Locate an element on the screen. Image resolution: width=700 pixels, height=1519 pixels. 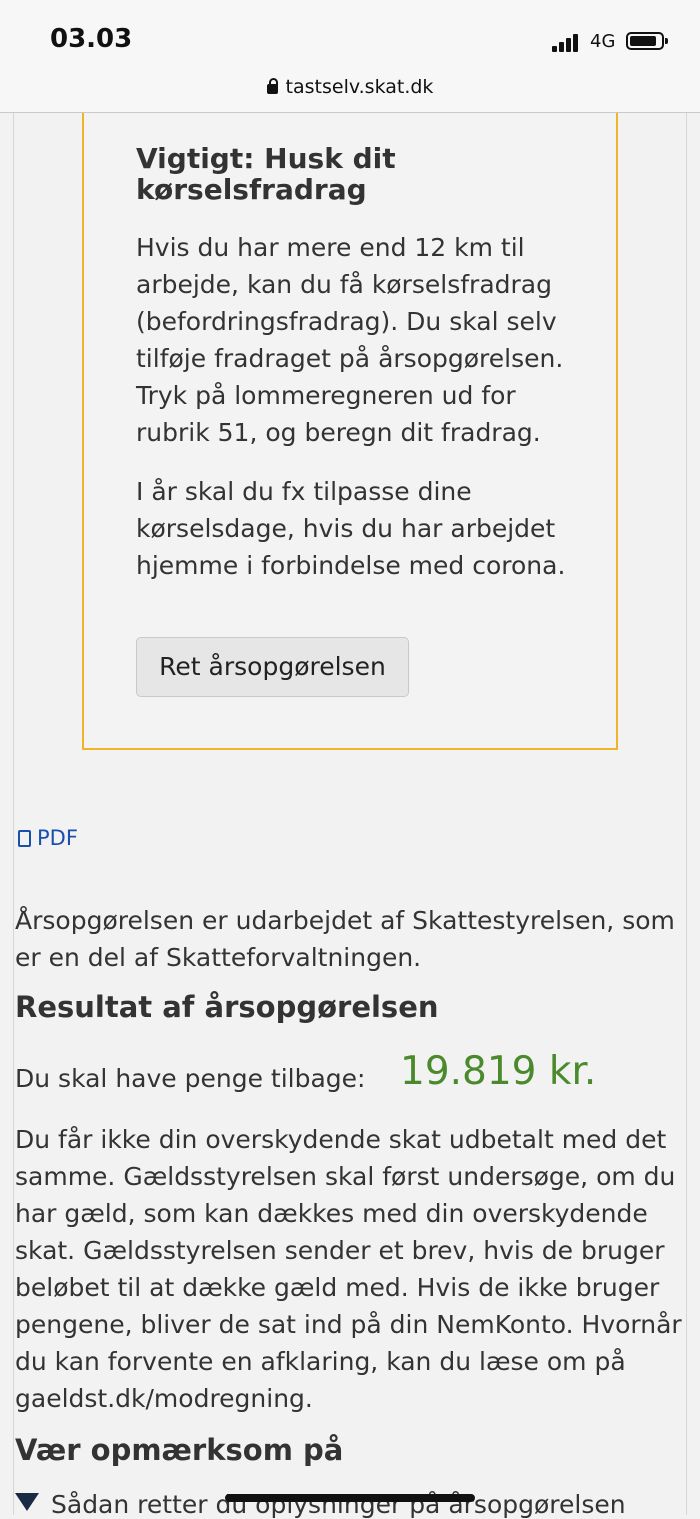
address-url: tastselv.skat.dk is located at coordinates (359, 87).